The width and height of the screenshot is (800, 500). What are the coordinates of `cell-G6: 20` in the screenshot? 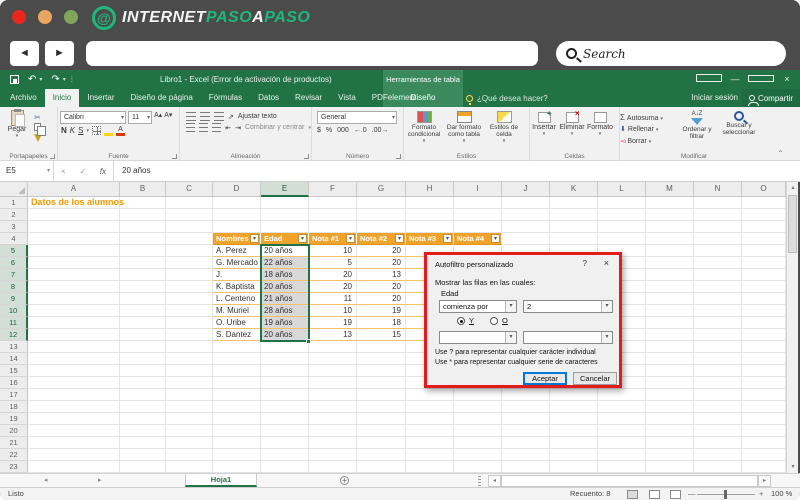 It's located at (381, 263).